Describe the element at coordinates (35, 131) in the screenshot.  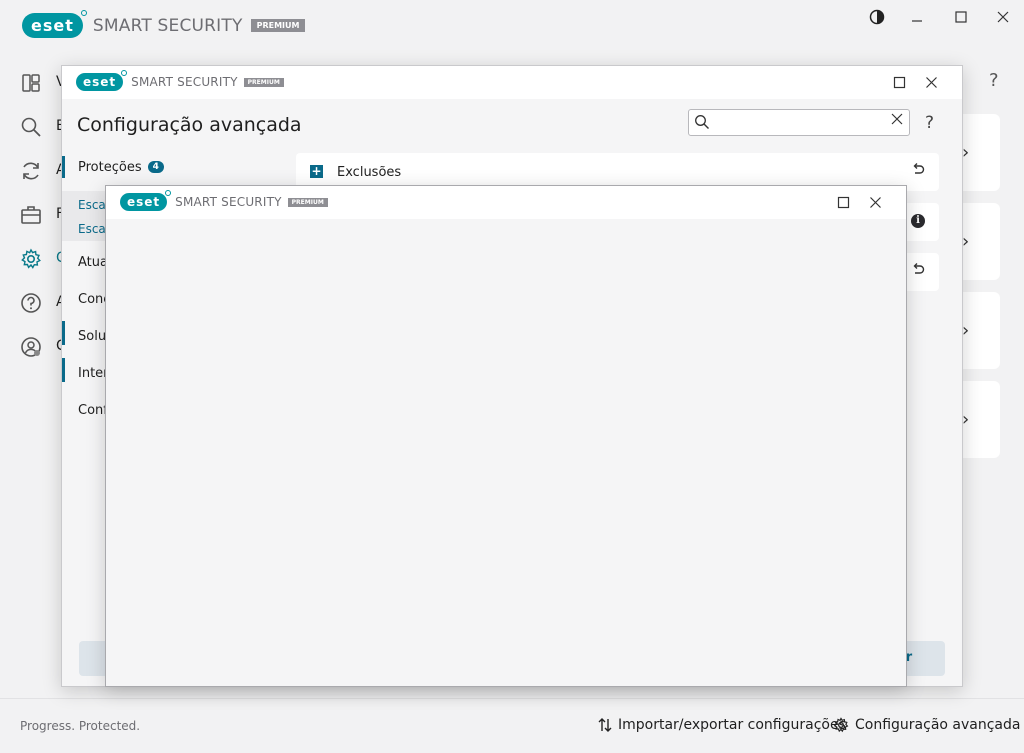
I see `scan-icon` at that location.